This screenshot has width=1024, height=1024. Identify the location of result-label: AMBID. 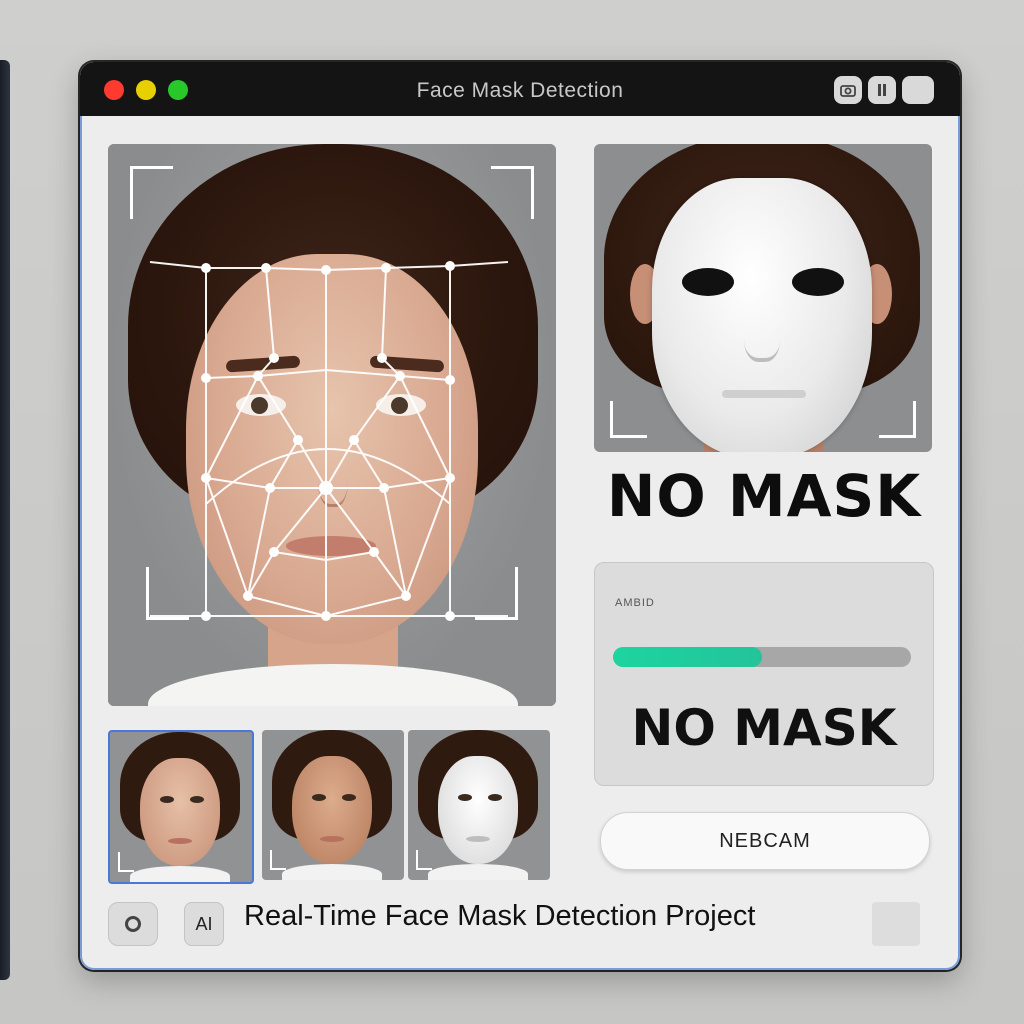
(635, 603).